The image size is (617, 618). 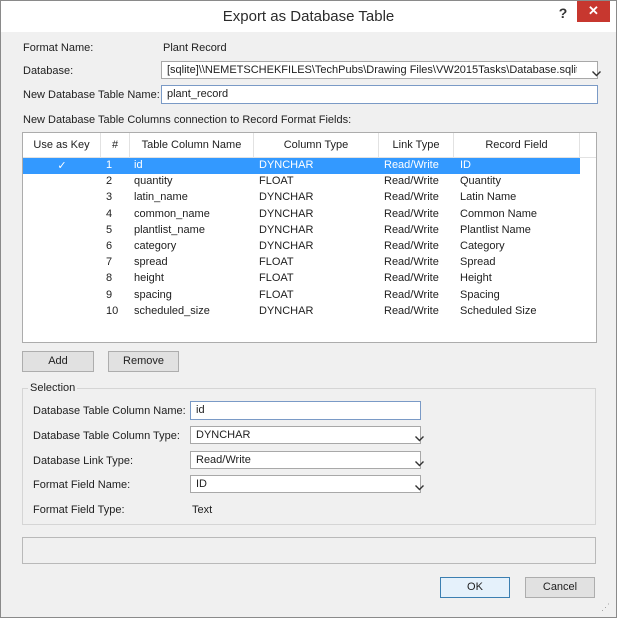 I want to click on column-name-input-value: id, so click(x=200, y=410).